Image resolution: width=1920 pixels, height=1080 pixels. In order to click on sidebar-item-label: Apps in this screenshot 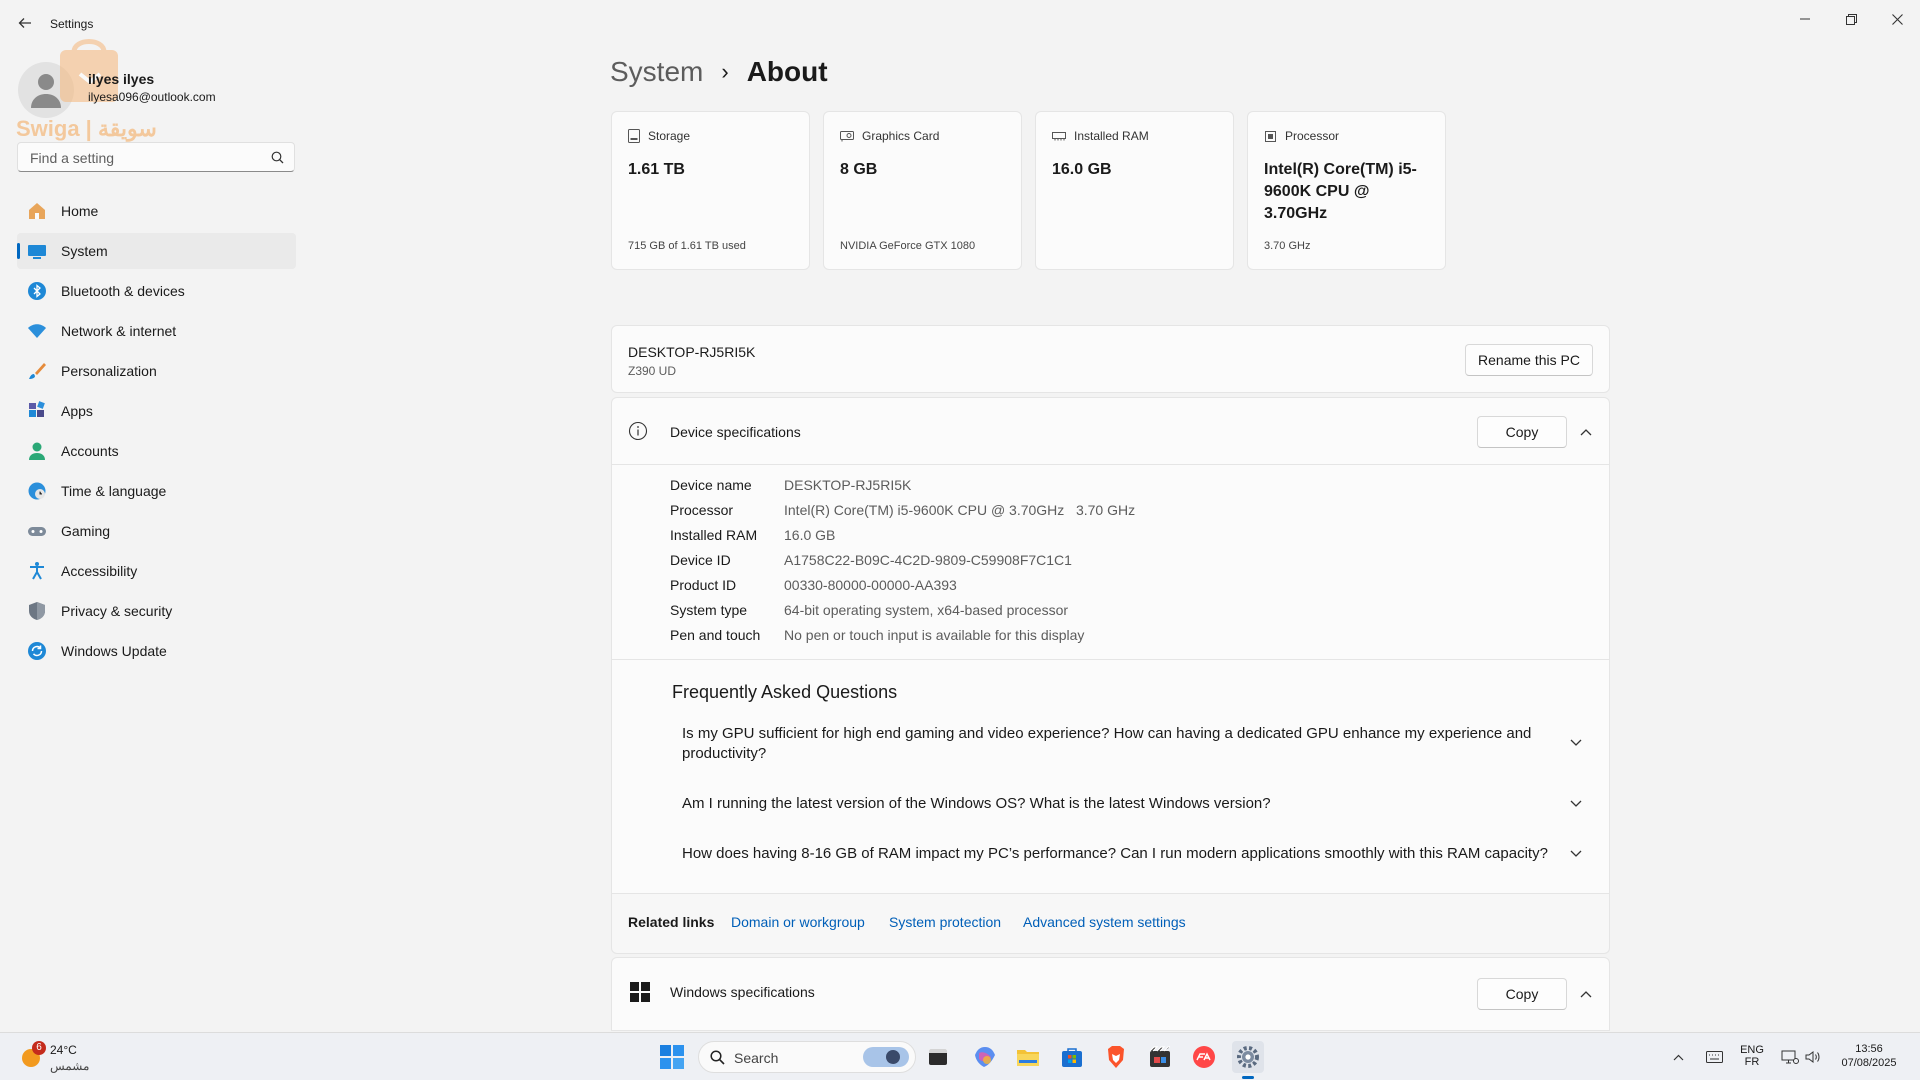, I will do `click(77, 411)`.